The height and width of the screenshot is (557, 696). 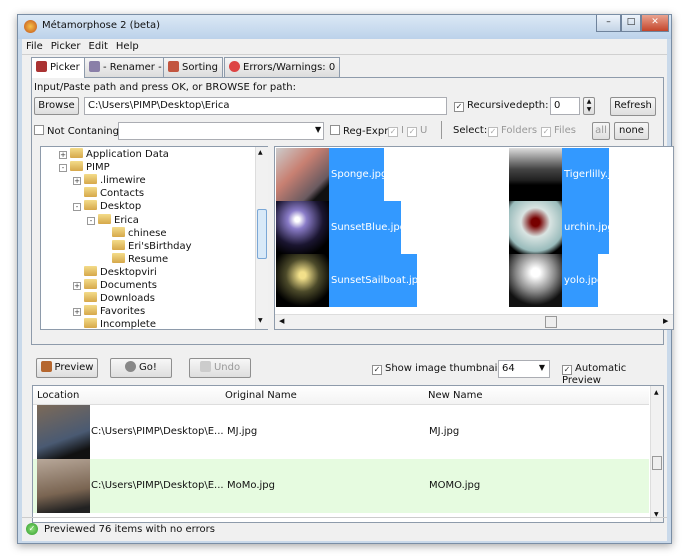 I want to click on tree-node: Incomplete, so click(x=114, y=324).